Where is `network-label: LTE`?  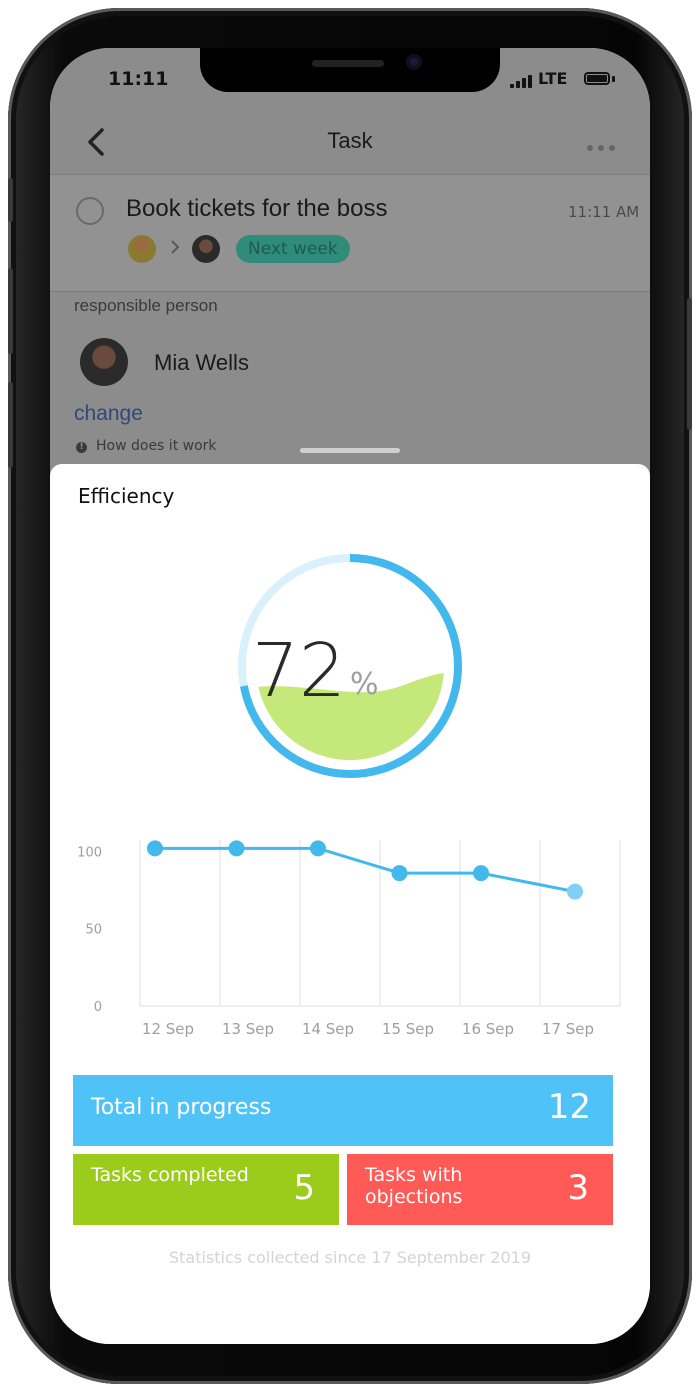
network-label: LTE is located at coordinates (553, 78).